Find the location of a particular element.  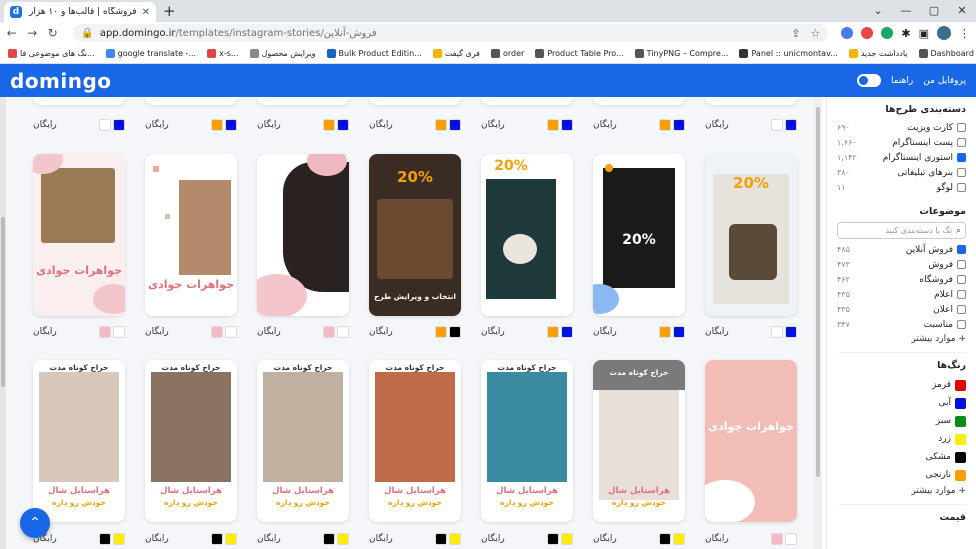

profile-link: پروفایل من is located at coordinates (944, 81).